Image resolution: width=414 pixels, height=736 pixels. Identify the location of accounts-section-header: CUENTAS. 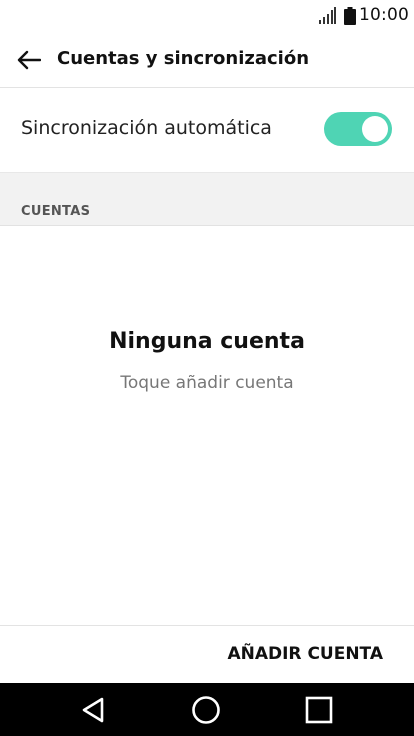
(207, 199).